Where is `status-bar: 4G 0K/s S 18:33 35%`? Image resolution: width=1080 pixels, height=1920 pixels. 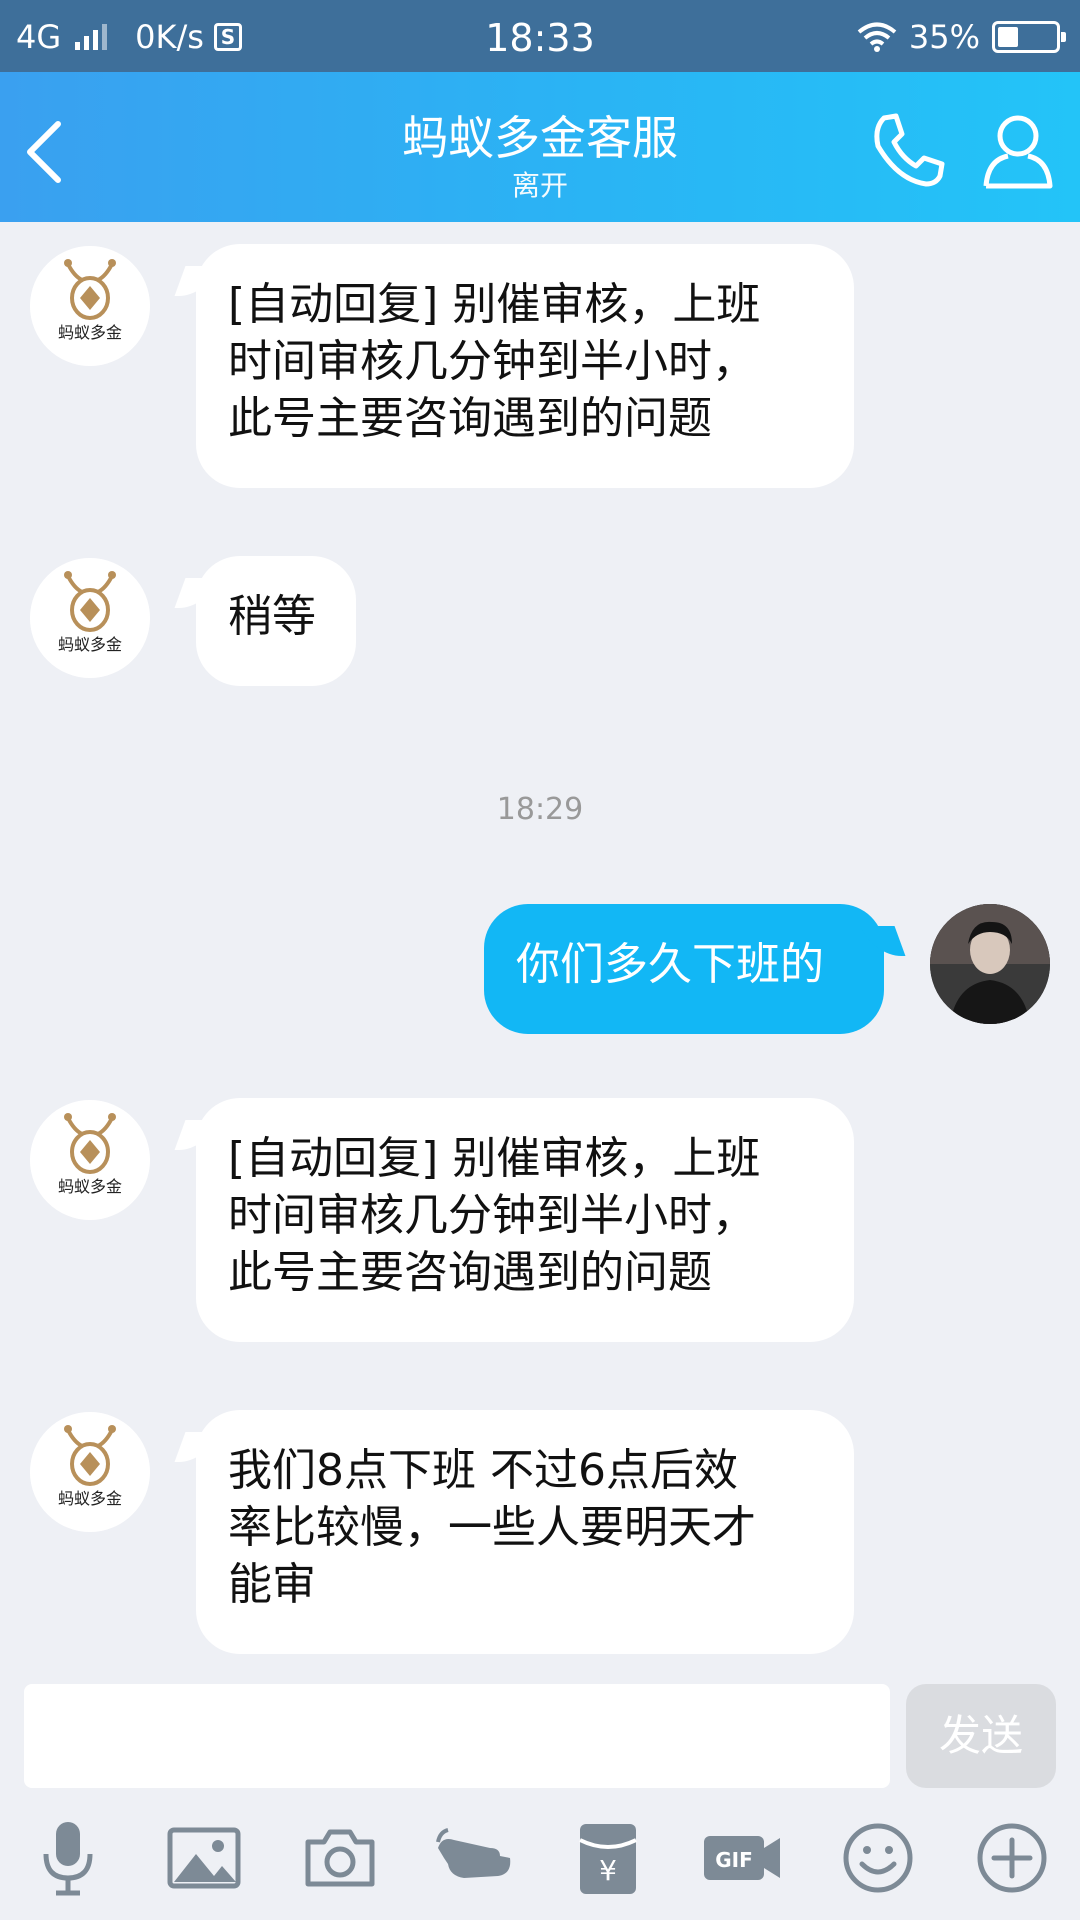
status-bar: 4G 0K/s S 18:33 35% is located at coordinates (540, 36).